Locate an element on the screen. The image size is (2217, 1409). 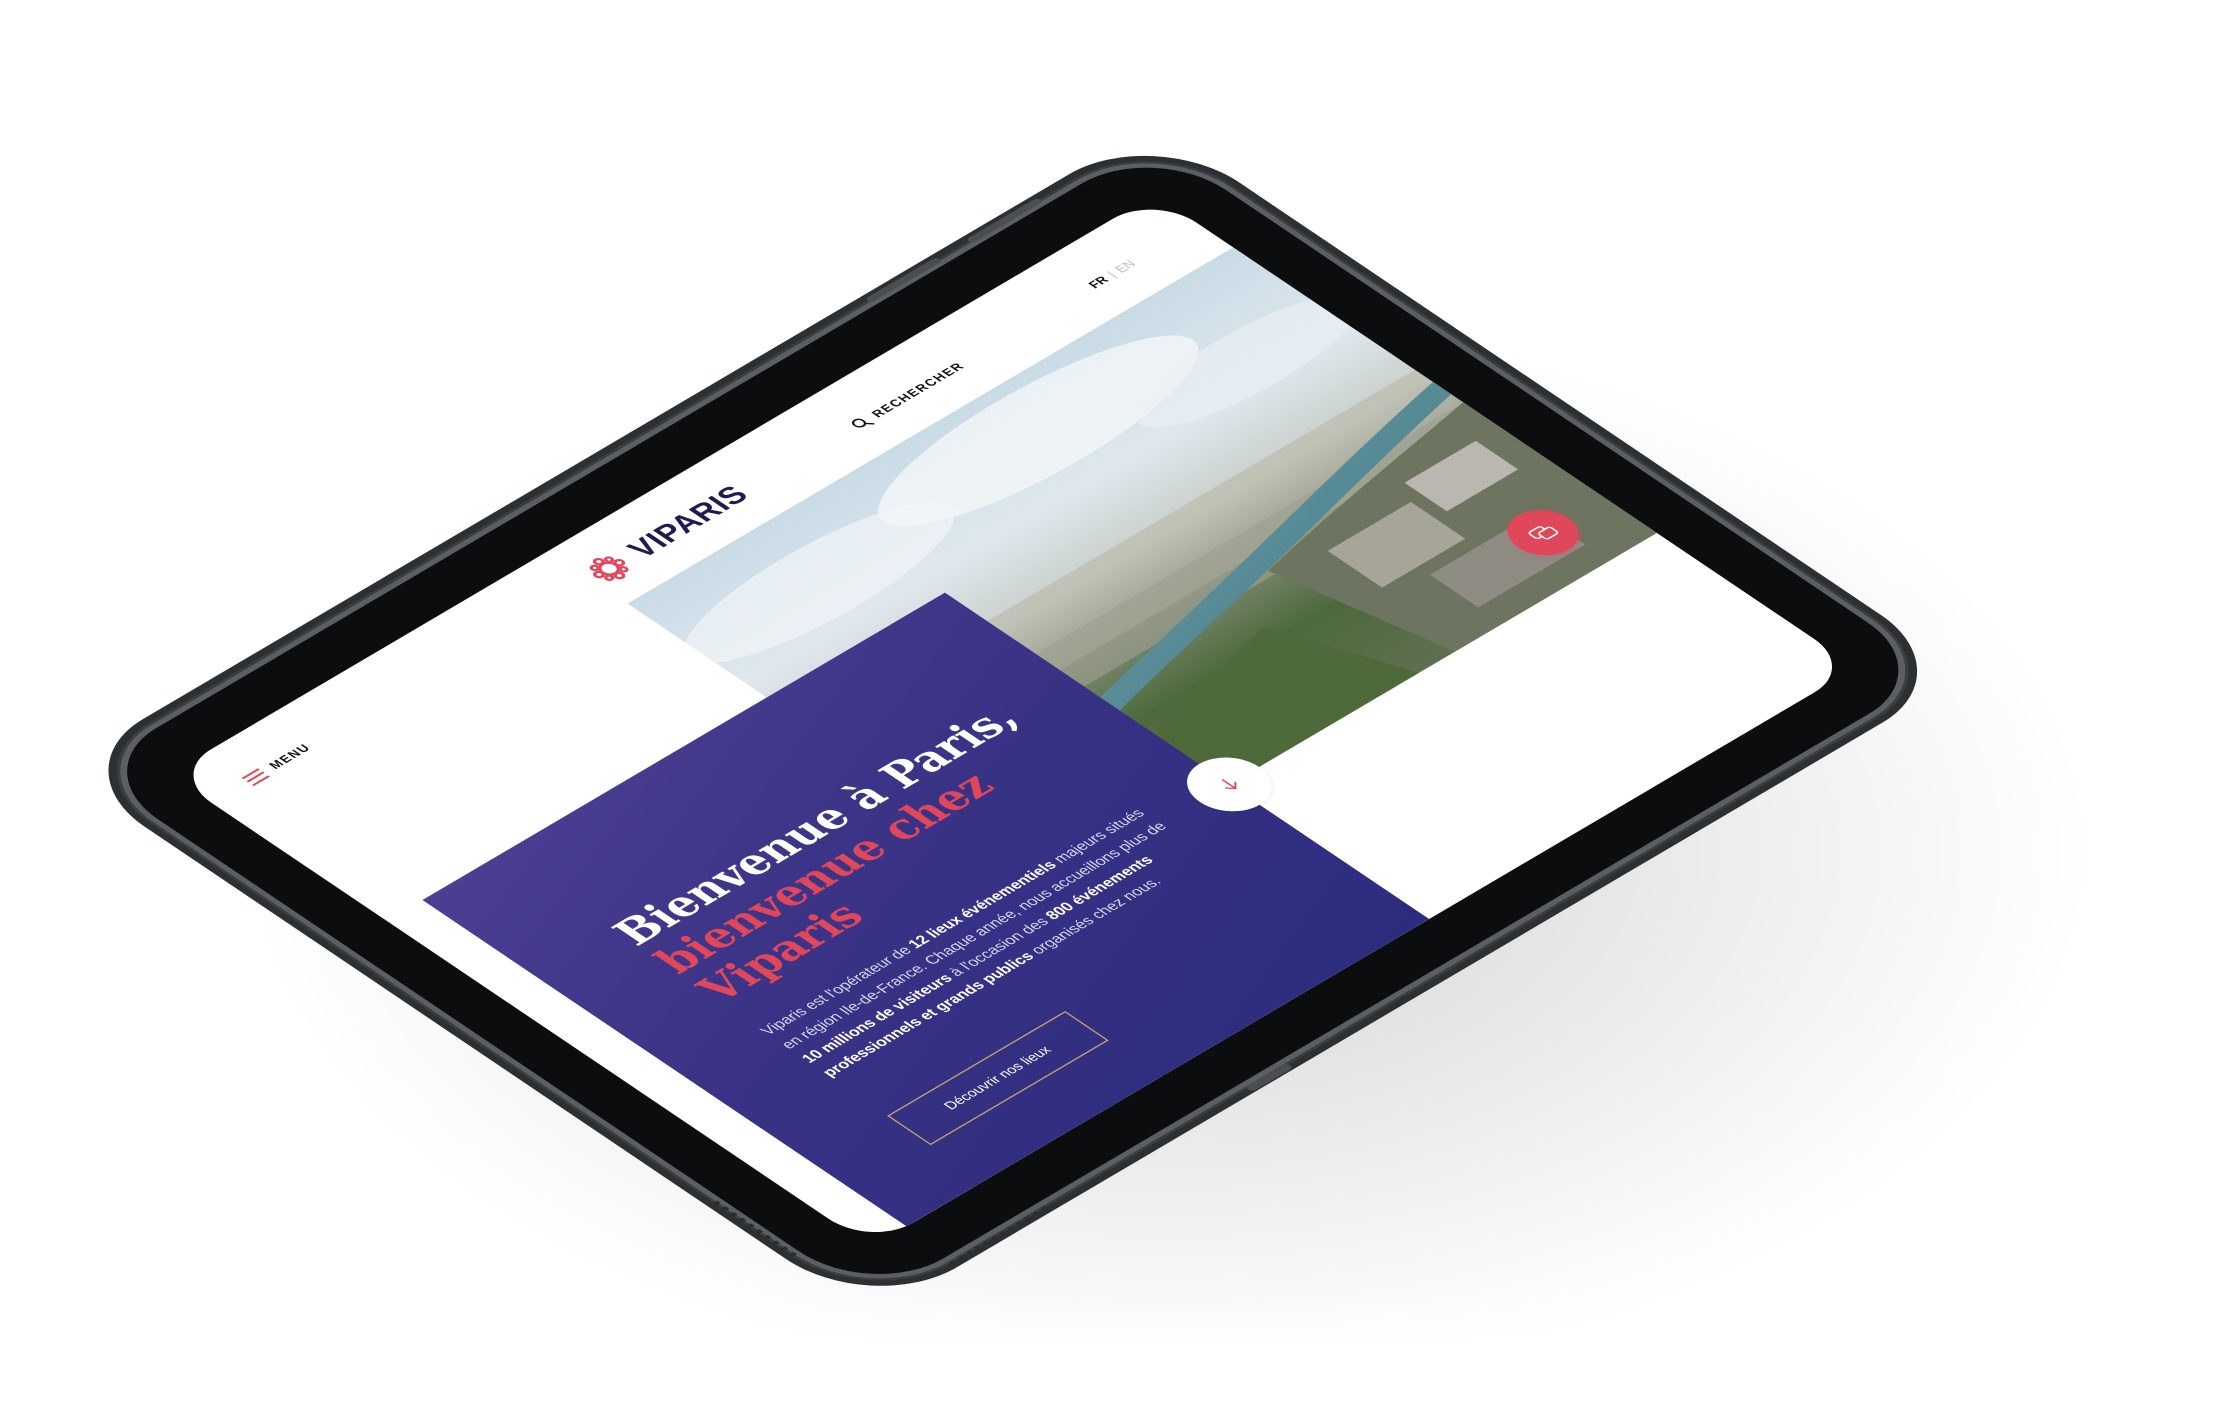
menu-label: MENU is located at coordinates (290, 756).